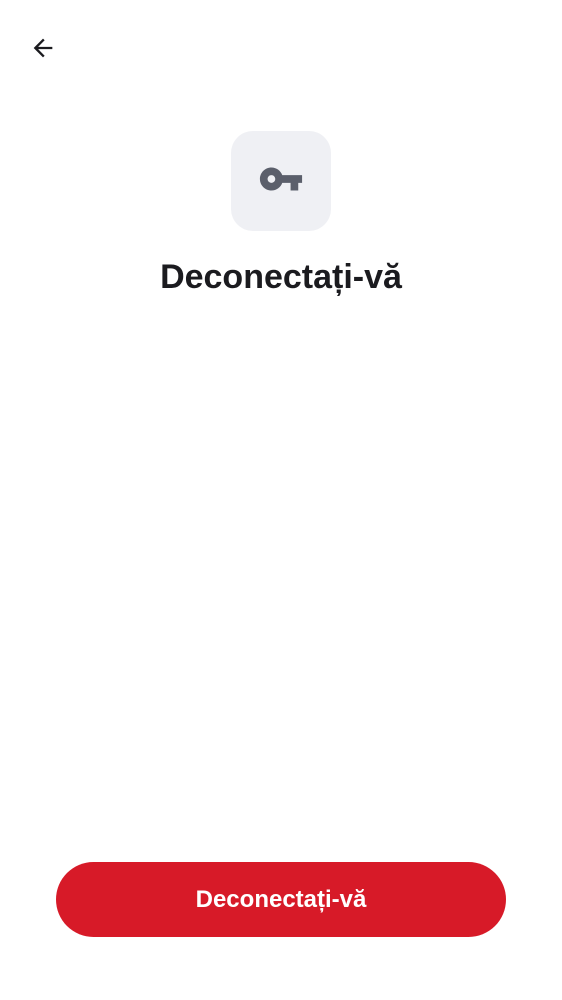  I want to click on key-icon-tile, so click(281, 181).